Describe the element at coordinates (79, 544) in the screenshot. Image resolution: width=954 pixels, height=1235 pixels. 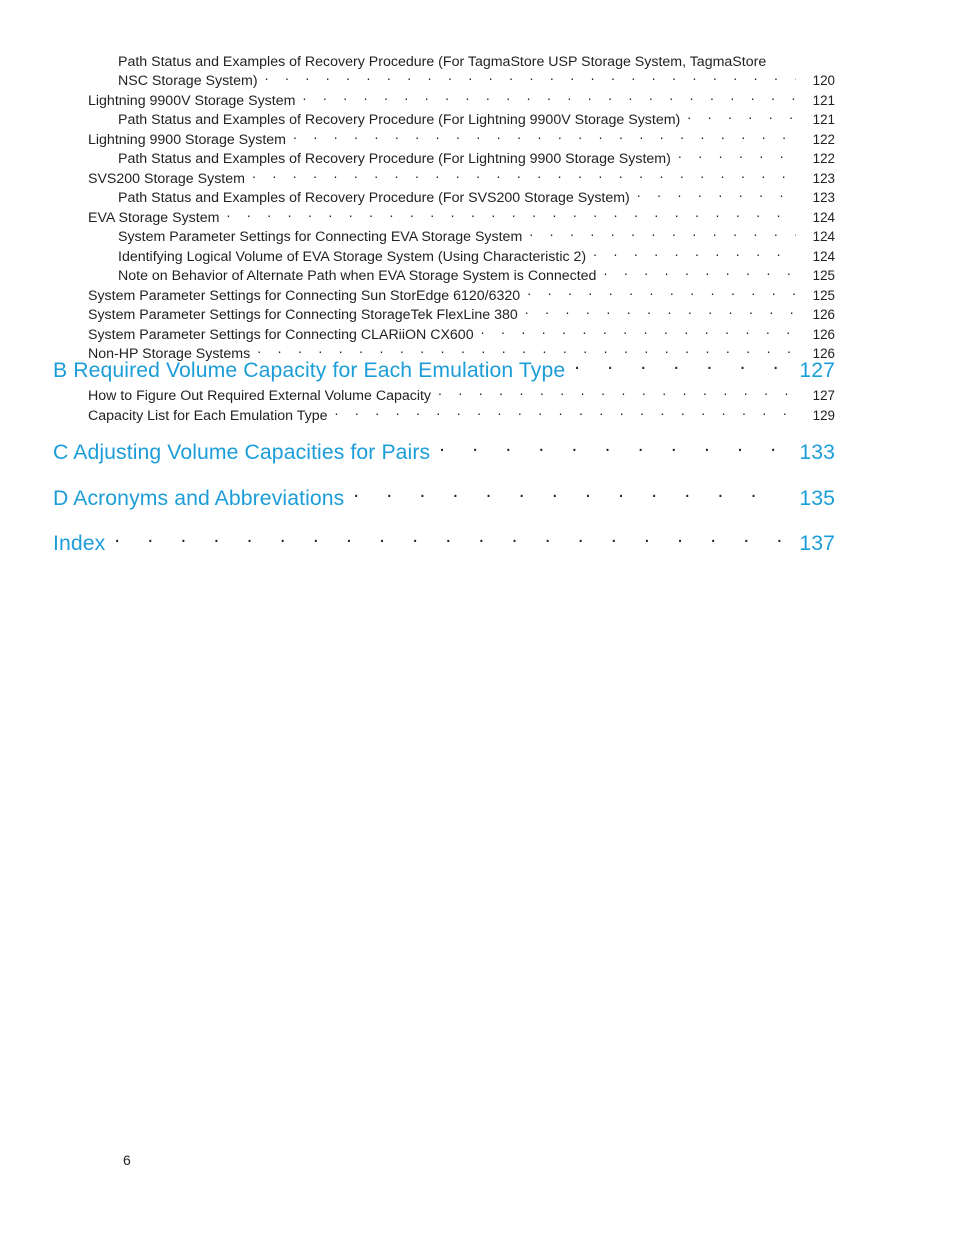
I see `toc-chapter-title: Index` at that location.